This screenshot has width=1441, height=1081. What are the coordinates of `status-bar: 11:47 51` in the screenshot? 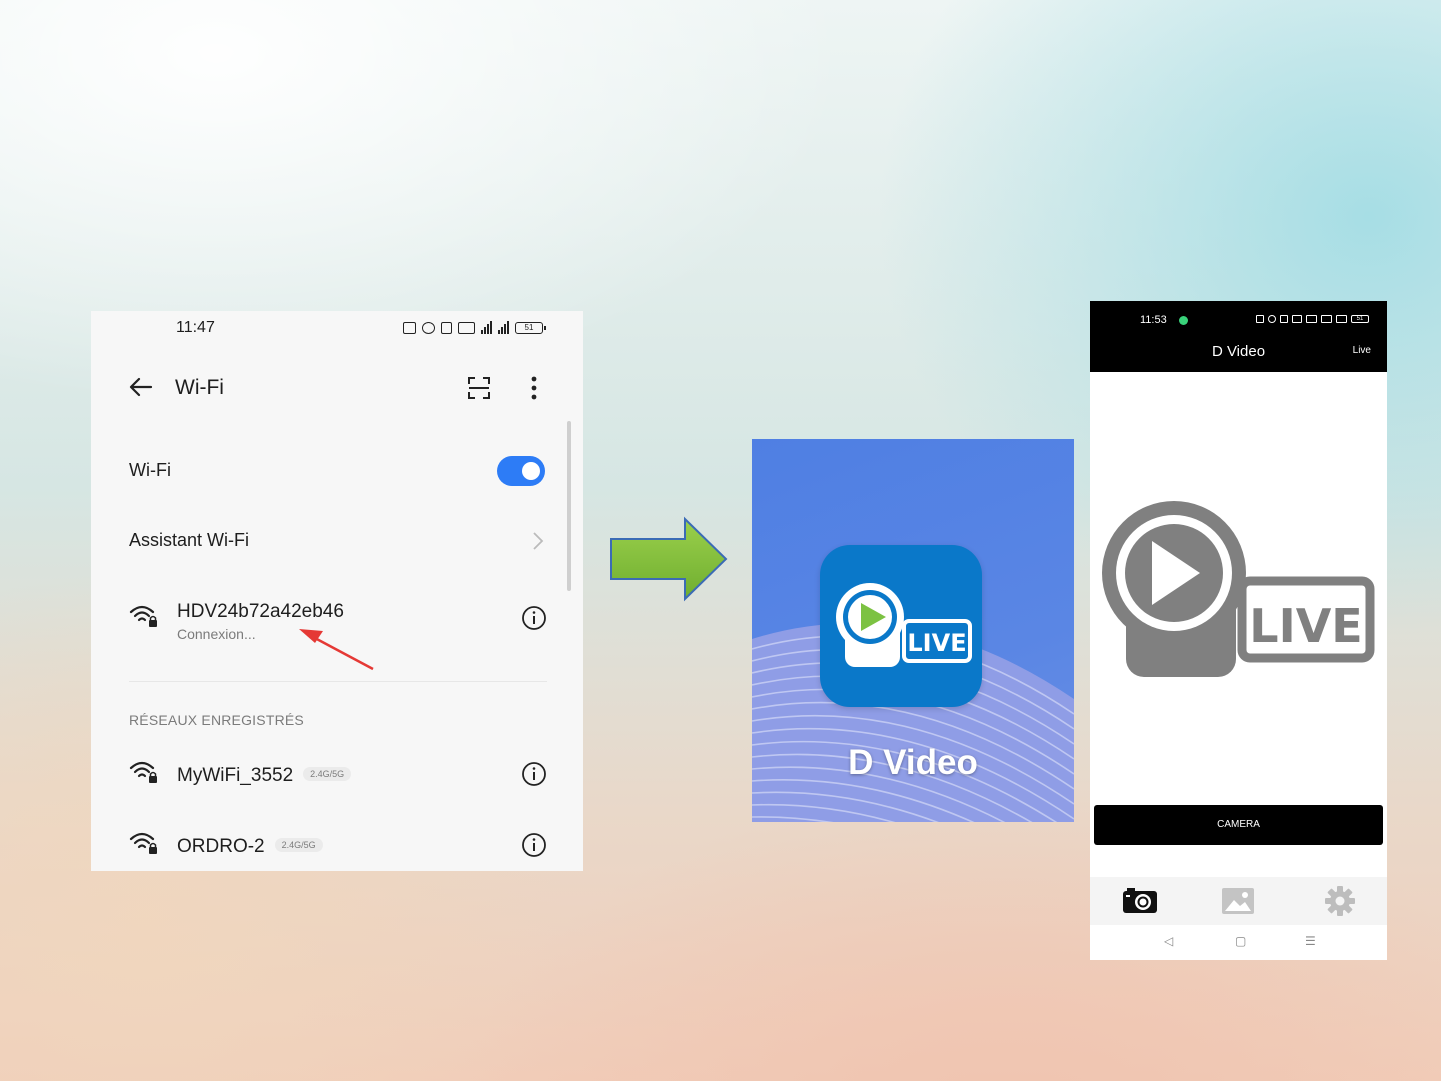 It's located at (361, 329).